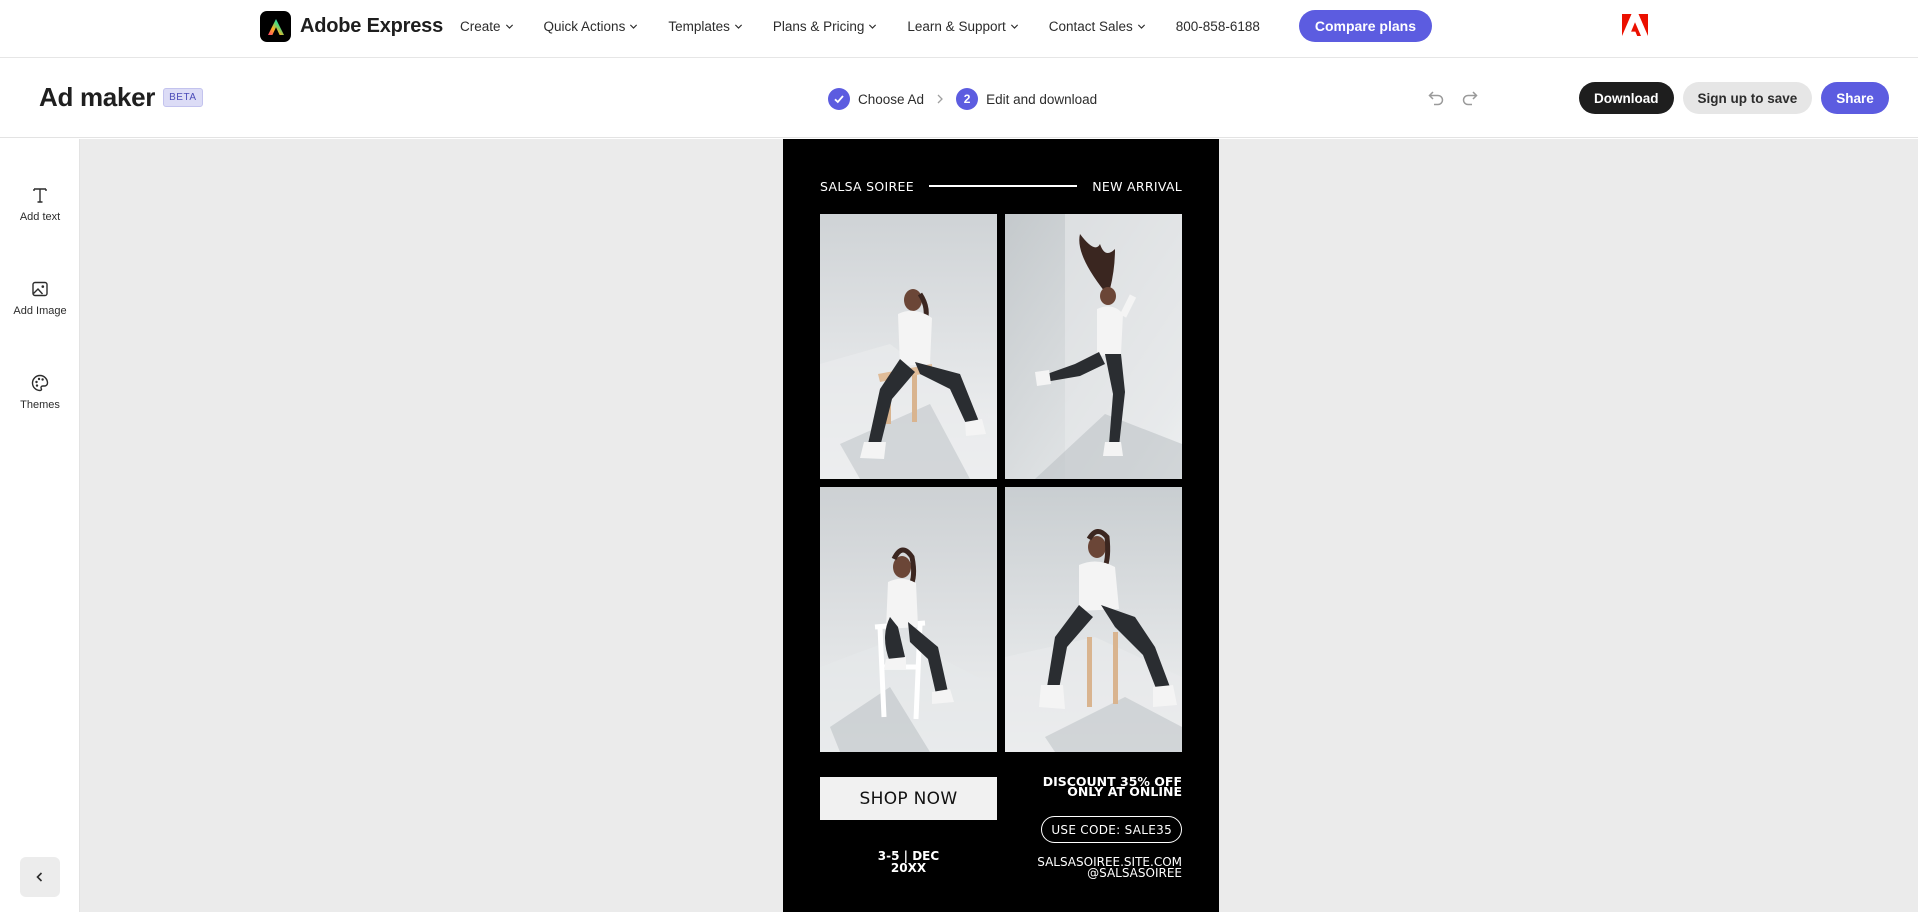  What do you see at coordinates (97, 97) in the screenshot?
I see `page-title: Ad maker` at bounding box center [97, 97].